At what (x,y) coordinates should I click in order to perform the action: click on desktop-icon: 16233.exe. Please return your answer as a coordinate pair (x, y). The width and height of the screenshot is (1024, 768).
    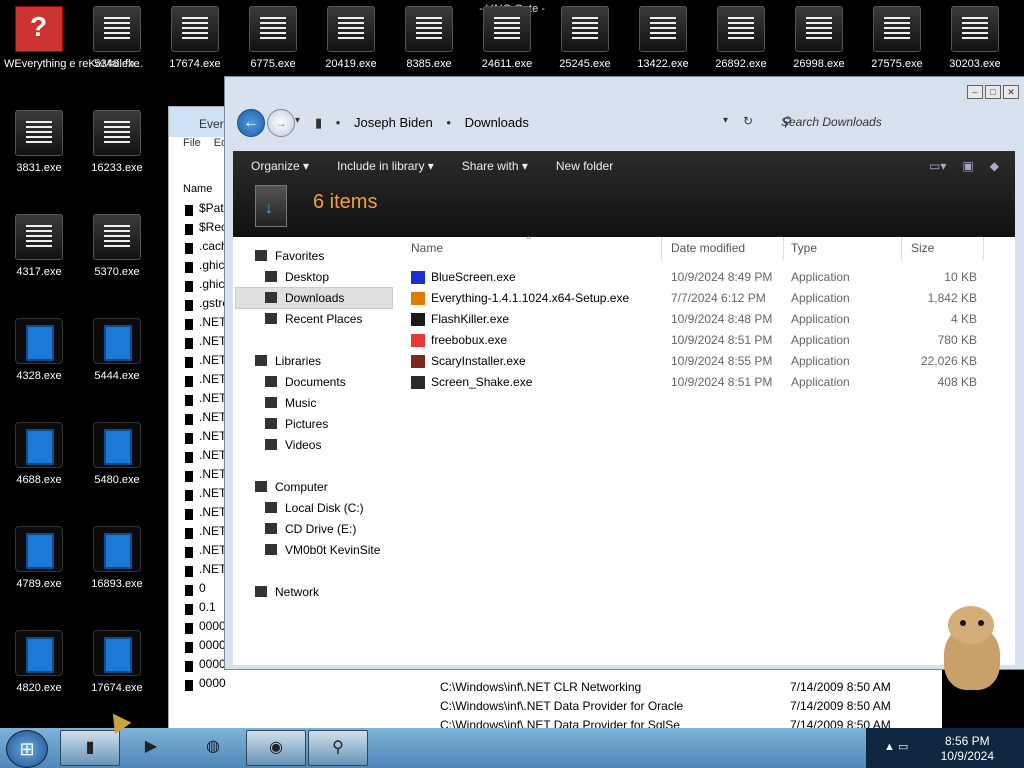
    Looking at the image, I should click on (117, 142).